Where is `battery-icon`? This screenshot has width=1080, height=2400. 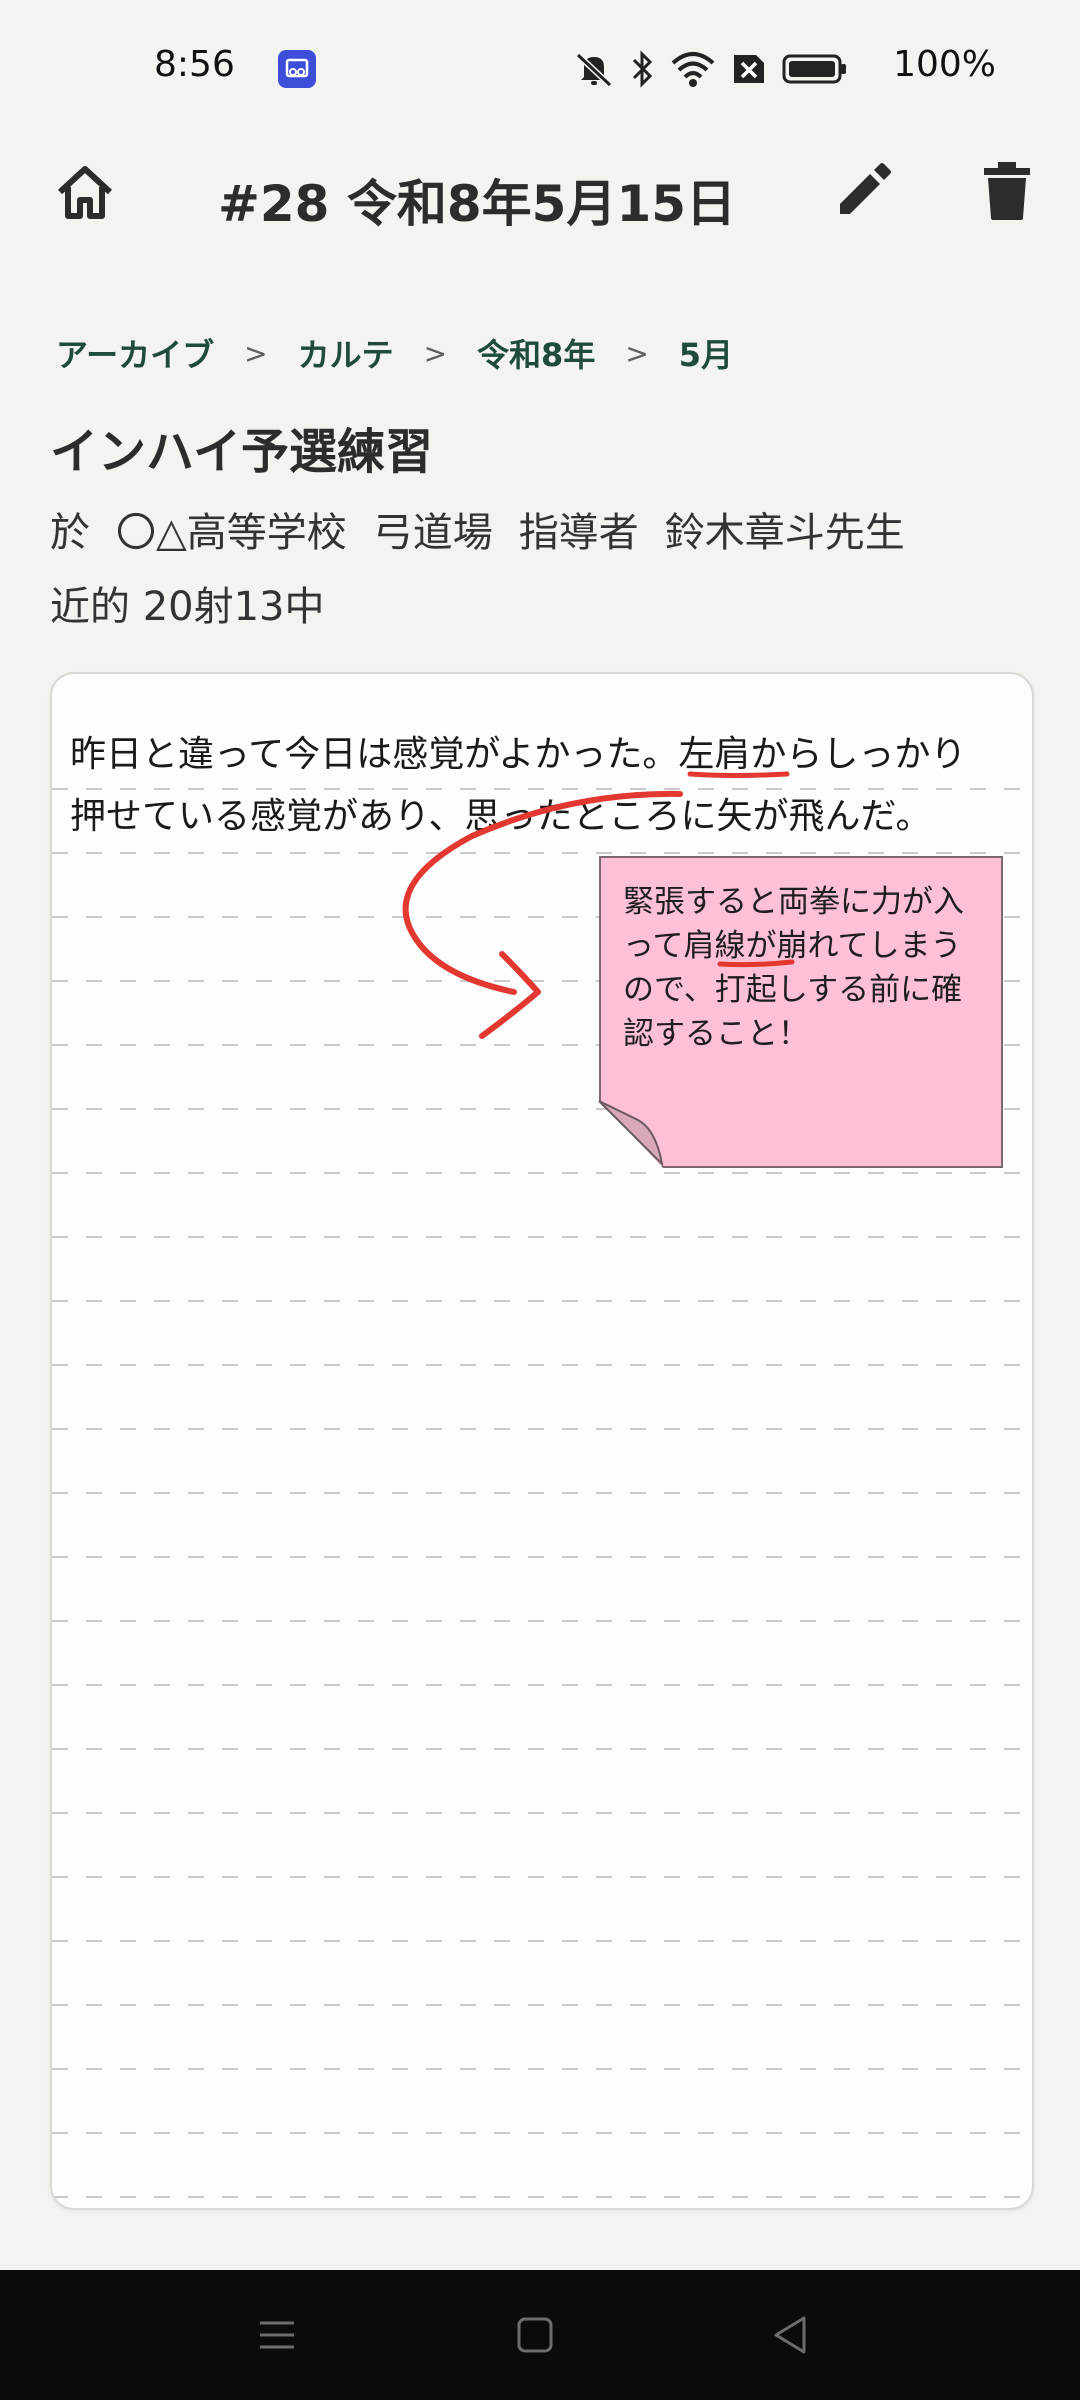
battery-icon is located at coordinates (815, 69).